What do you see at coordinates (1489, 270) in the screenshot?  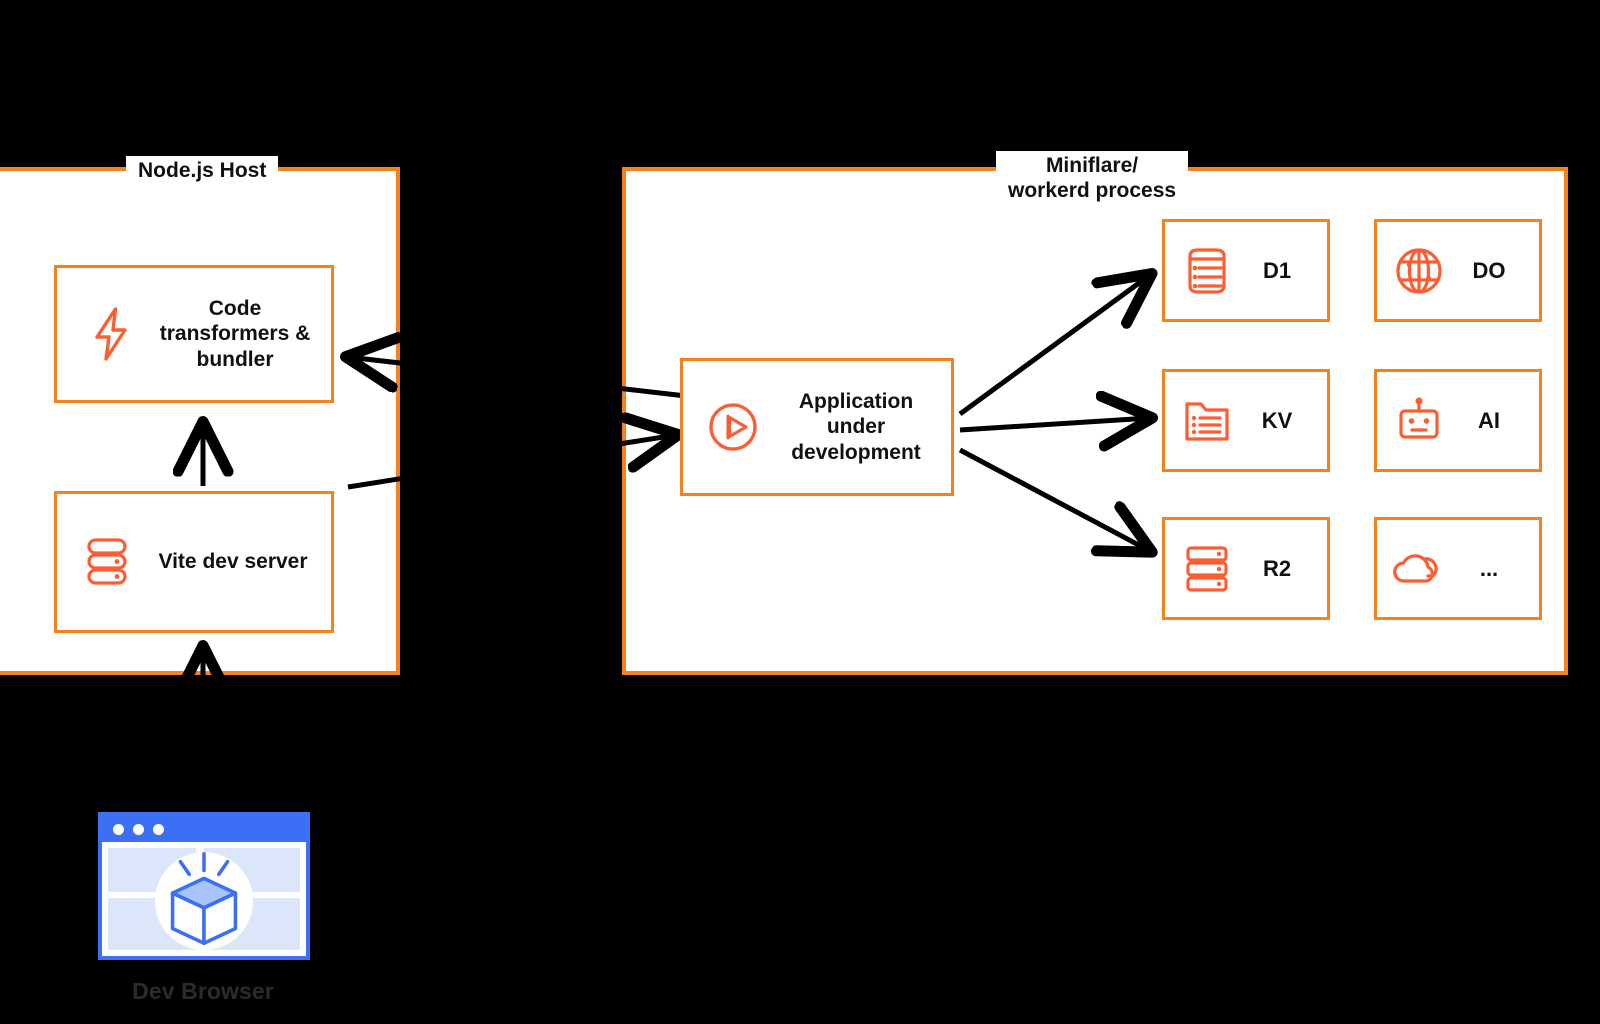 I see `binding-tile-do-label: DO` at bounding box center [1489, 270].